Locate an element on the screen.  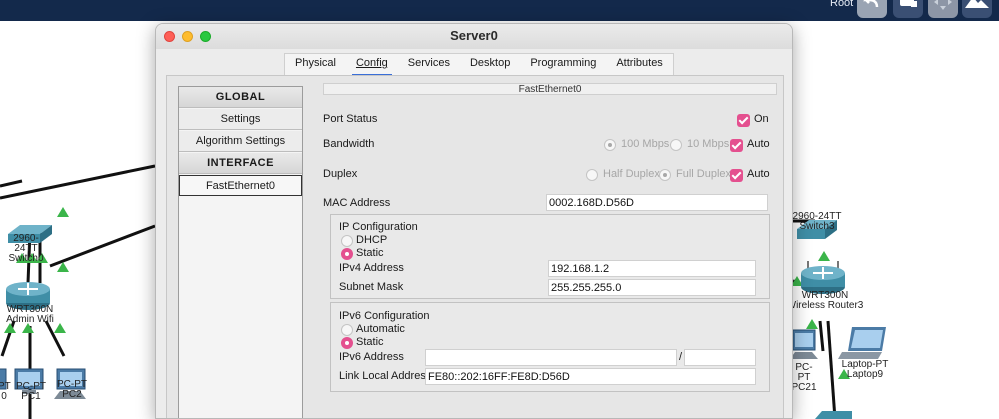
ipv6-prefix-field is located at coordinates (720, 357).